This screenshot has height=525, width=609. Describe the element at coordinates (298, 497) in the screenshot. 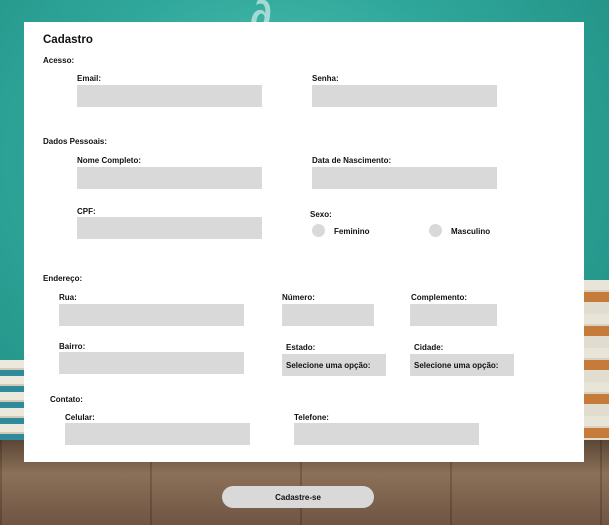

I see `submit-button: Cadastre-se` at that location.